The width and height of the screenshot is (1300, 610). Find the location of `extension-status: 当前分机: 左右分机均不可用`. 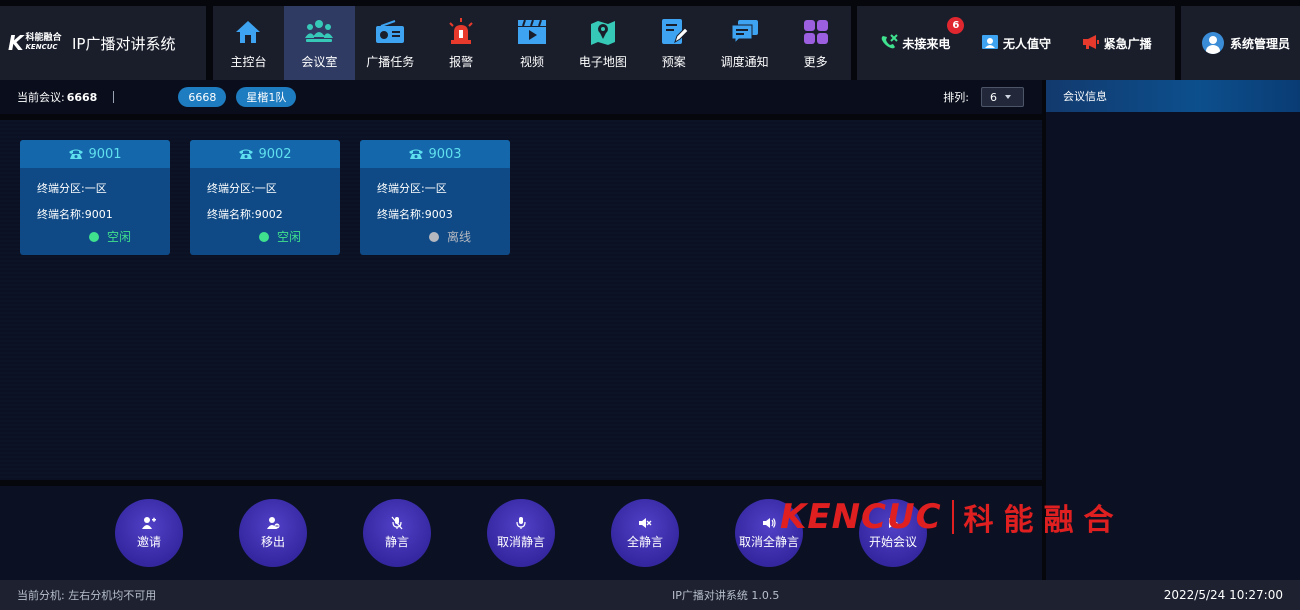

extension-status: 当前分机: 左右分机均不可用 is located at coordinates (87, 595).